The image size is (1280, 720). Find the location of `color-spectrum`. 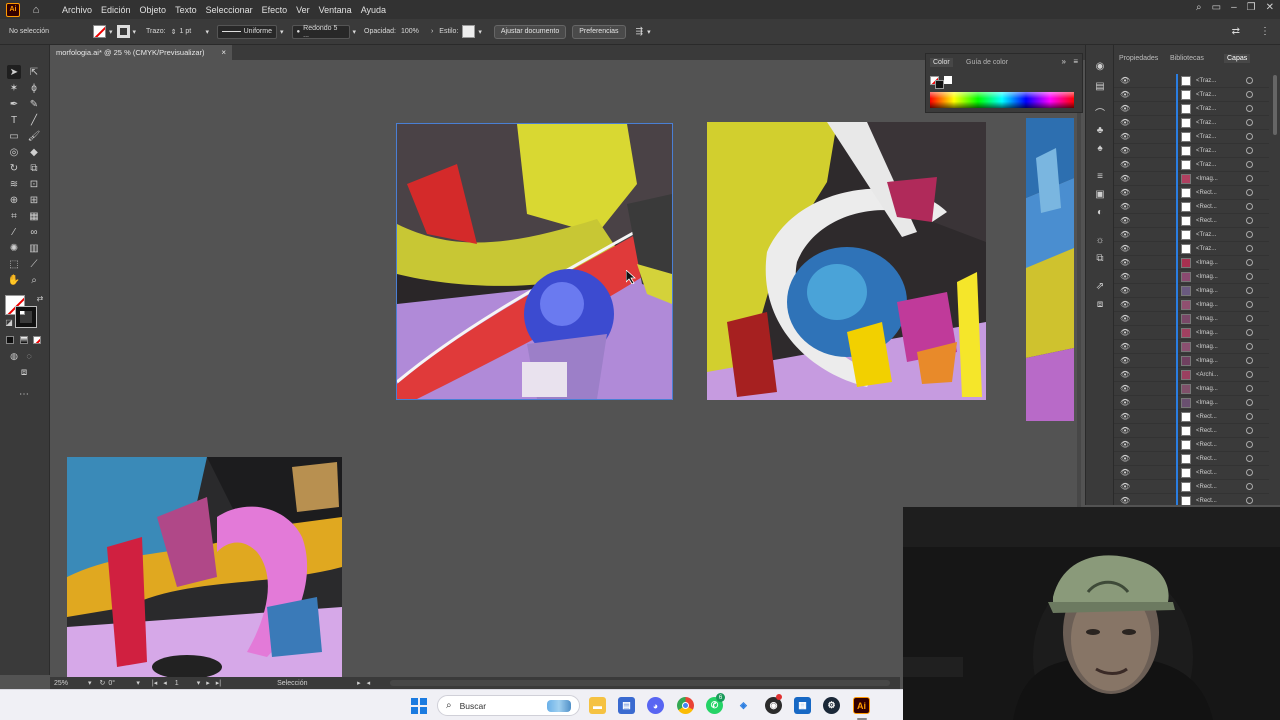

color-spectrum is located at coordinates (1002, 100).